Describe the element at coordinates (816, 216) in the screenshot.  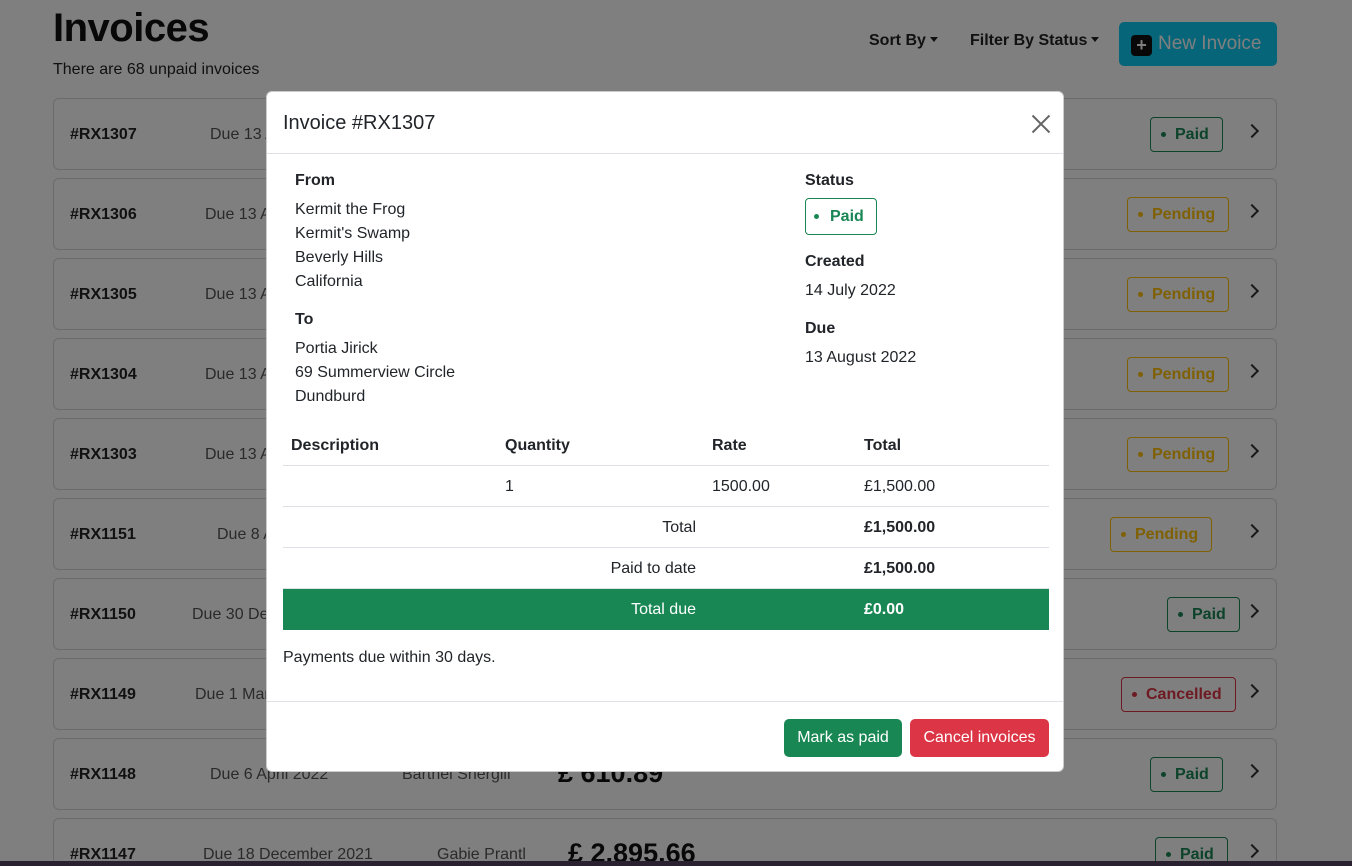
I see `status-dot-icon` at that location.